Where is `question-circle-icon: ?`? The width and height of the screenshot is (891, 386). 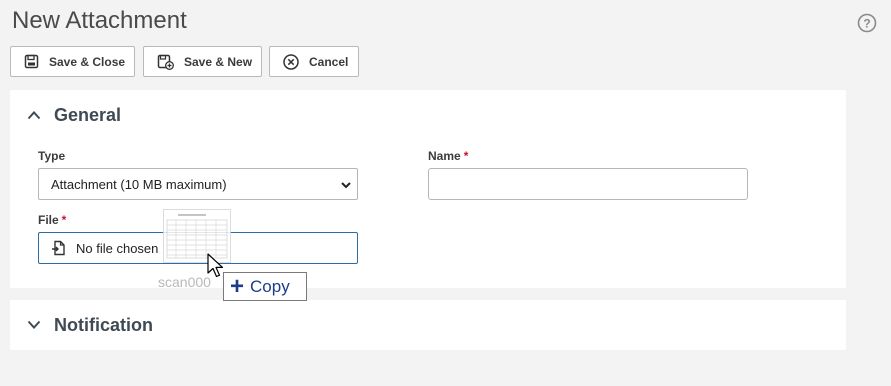
question-circle-icon: ? is located at coordinates (867, 23).